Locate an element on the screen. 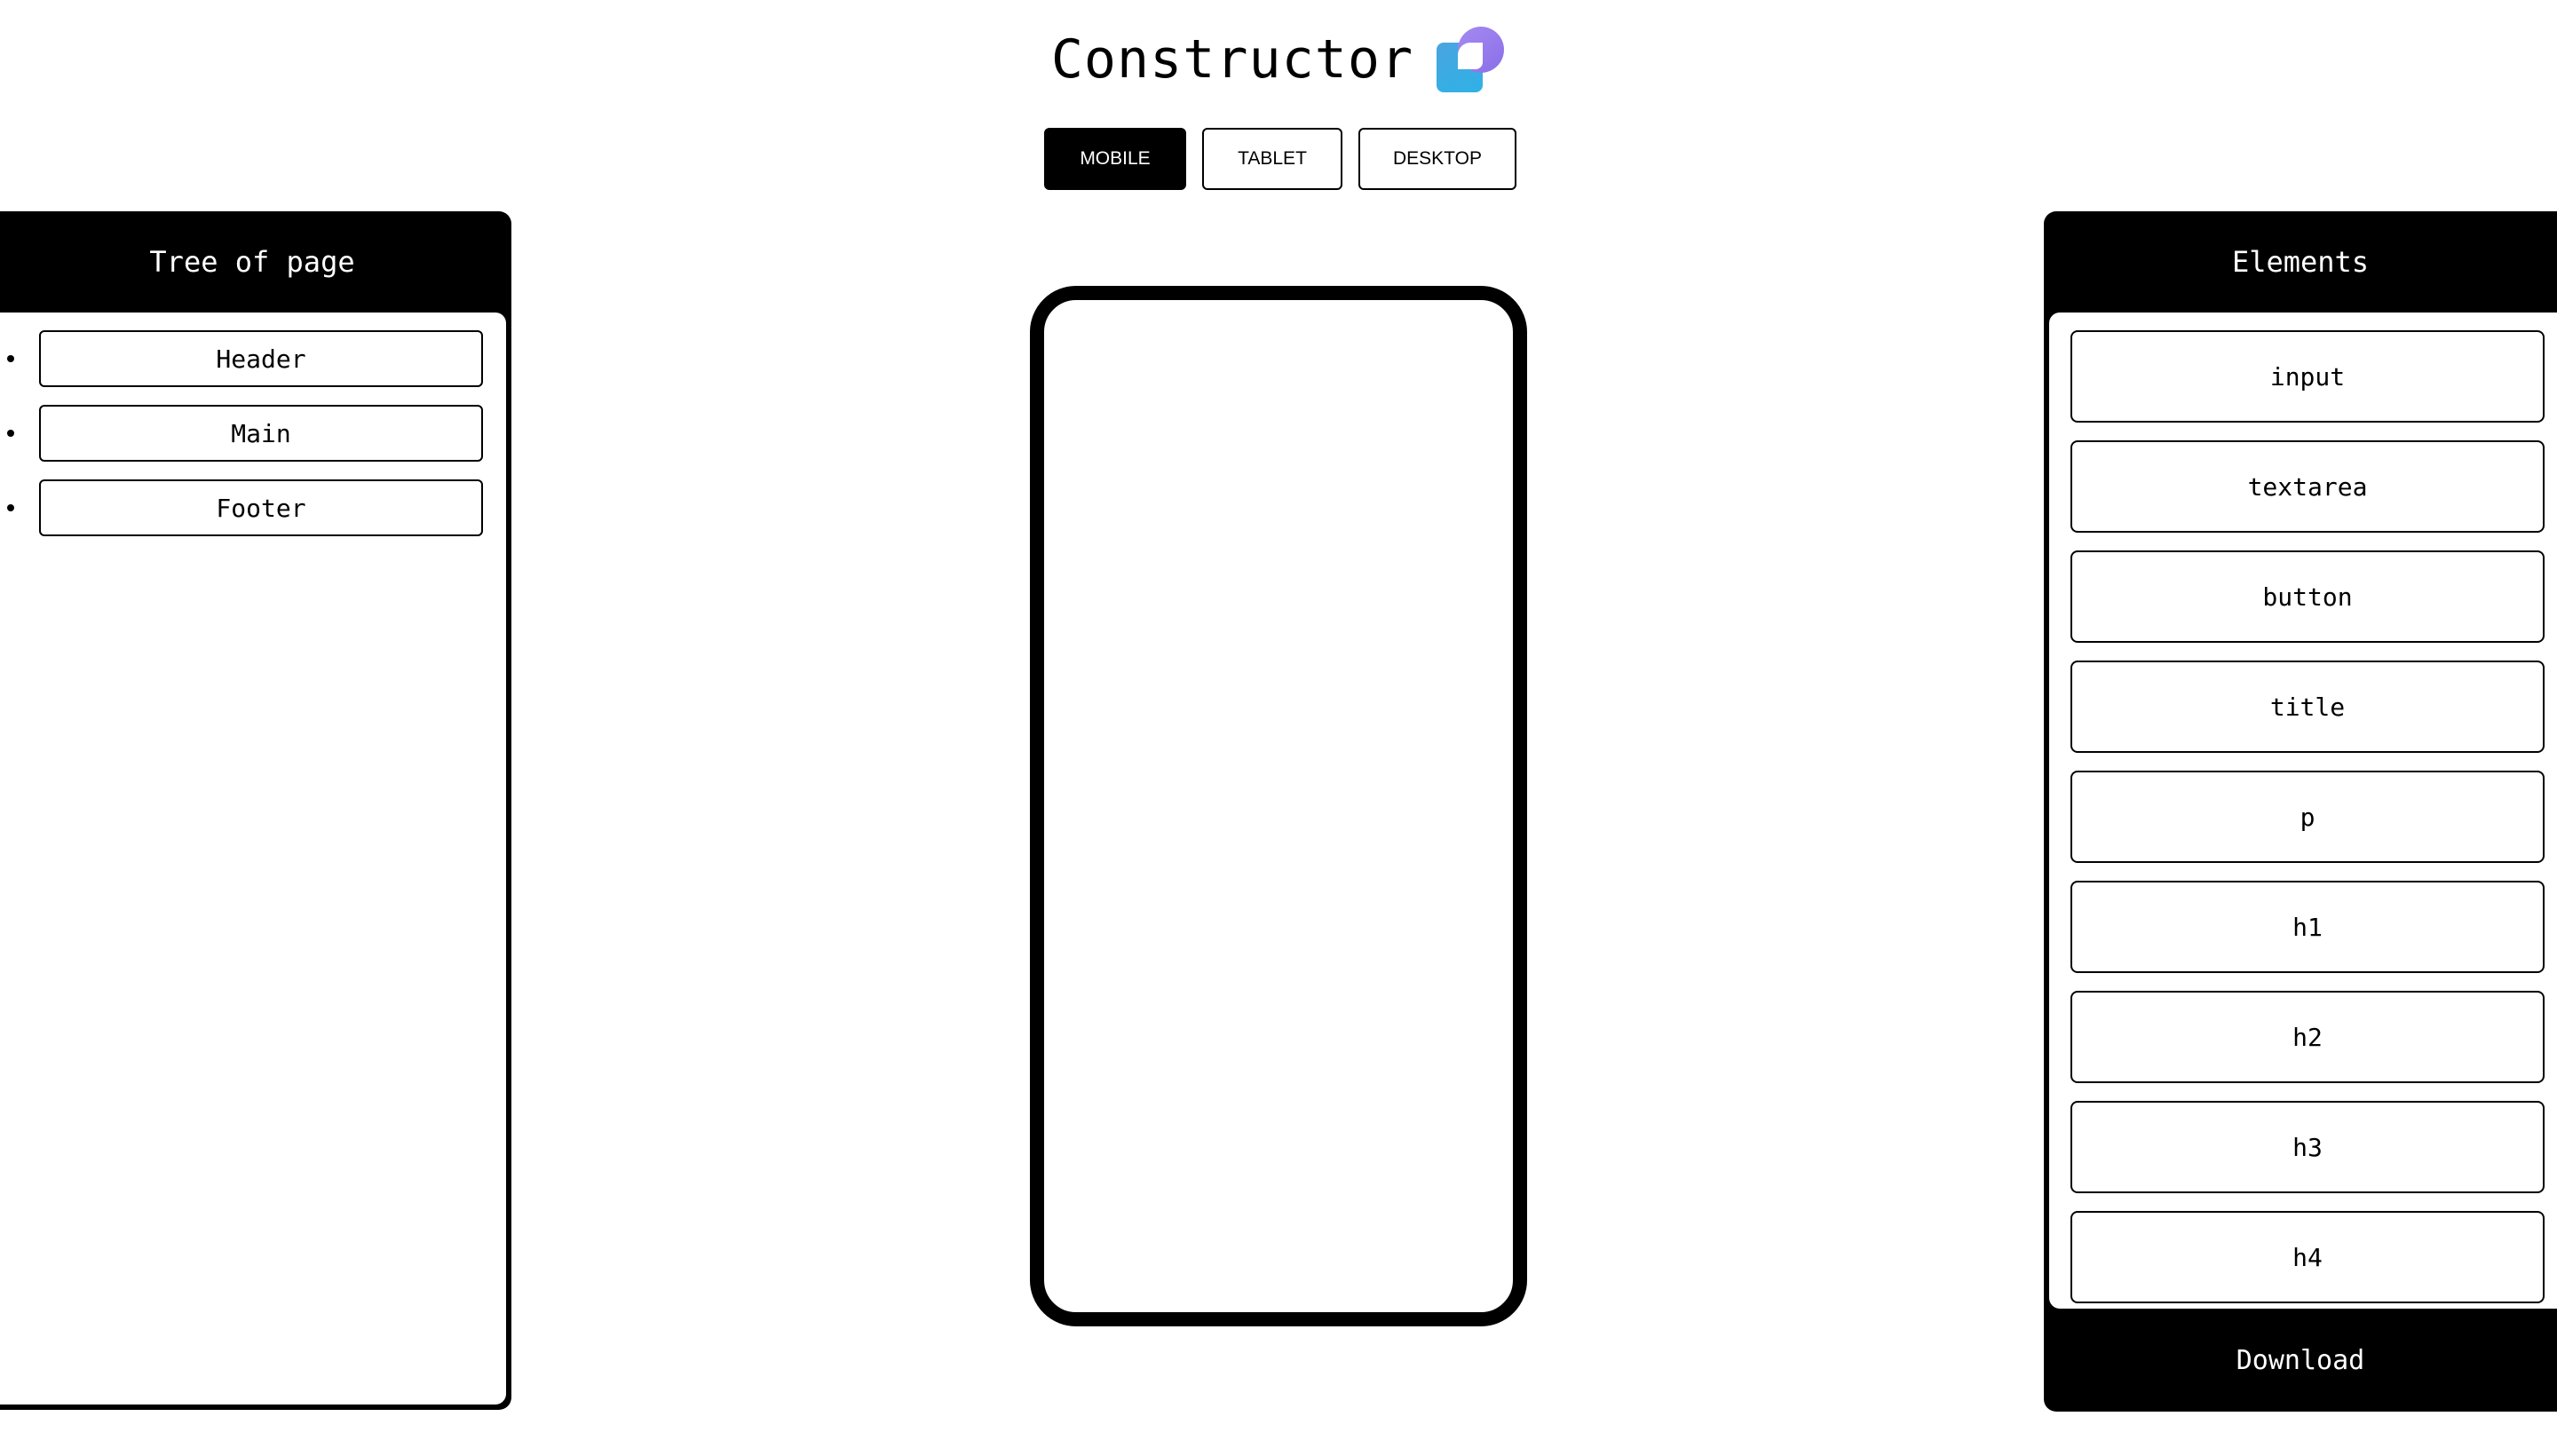 The height and width of the screenshot is (1456, 2557). tree-item-footer: Footer is located at coordinates (253, 507).